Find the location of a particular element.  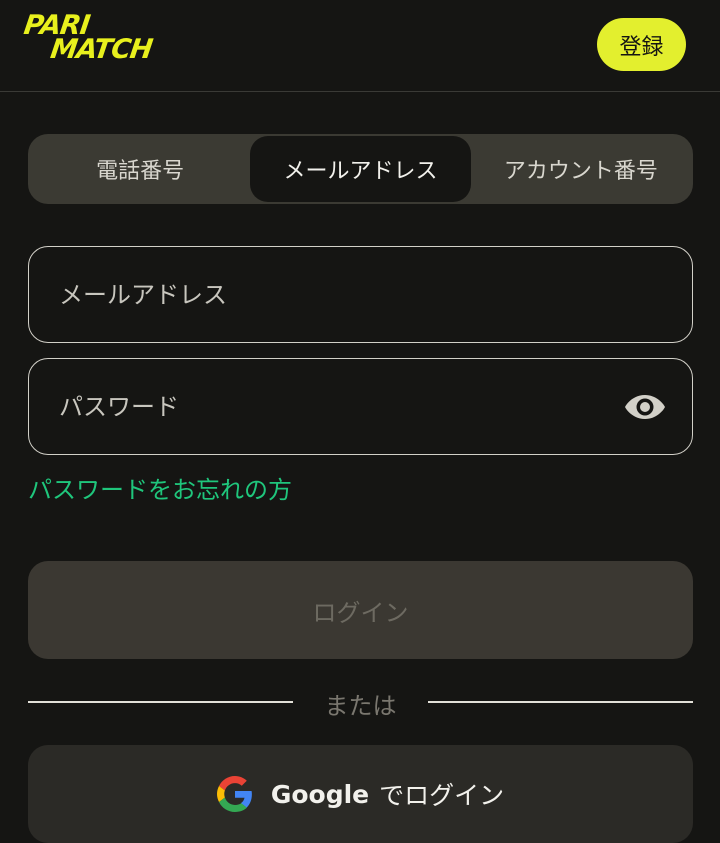

divider-left is located at coordinates (160, 702).